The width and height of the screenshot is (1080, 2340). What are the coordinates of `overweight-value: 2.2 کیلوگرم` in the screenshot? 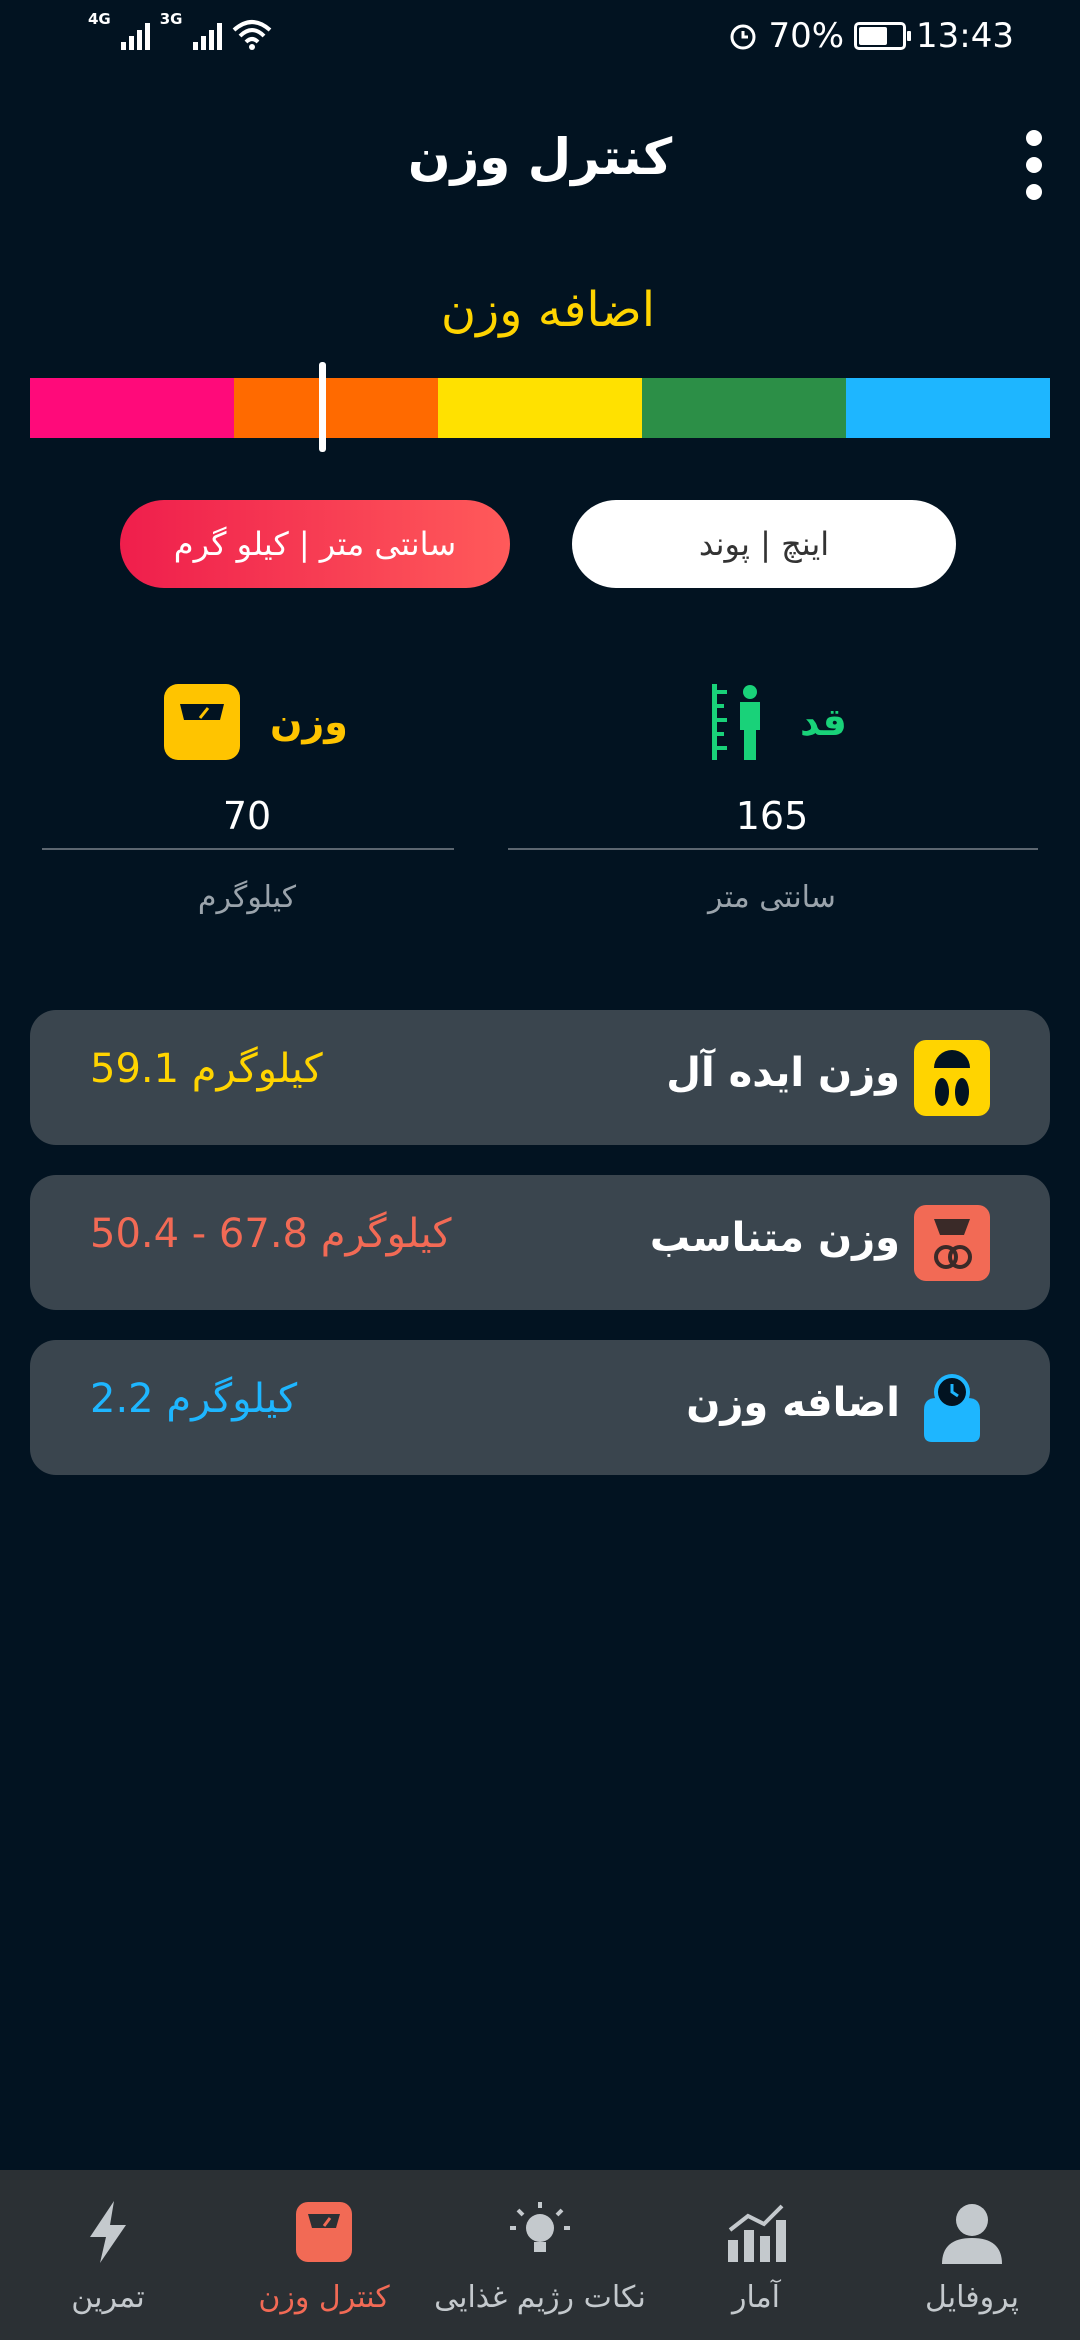 It's located at (194, 1399).